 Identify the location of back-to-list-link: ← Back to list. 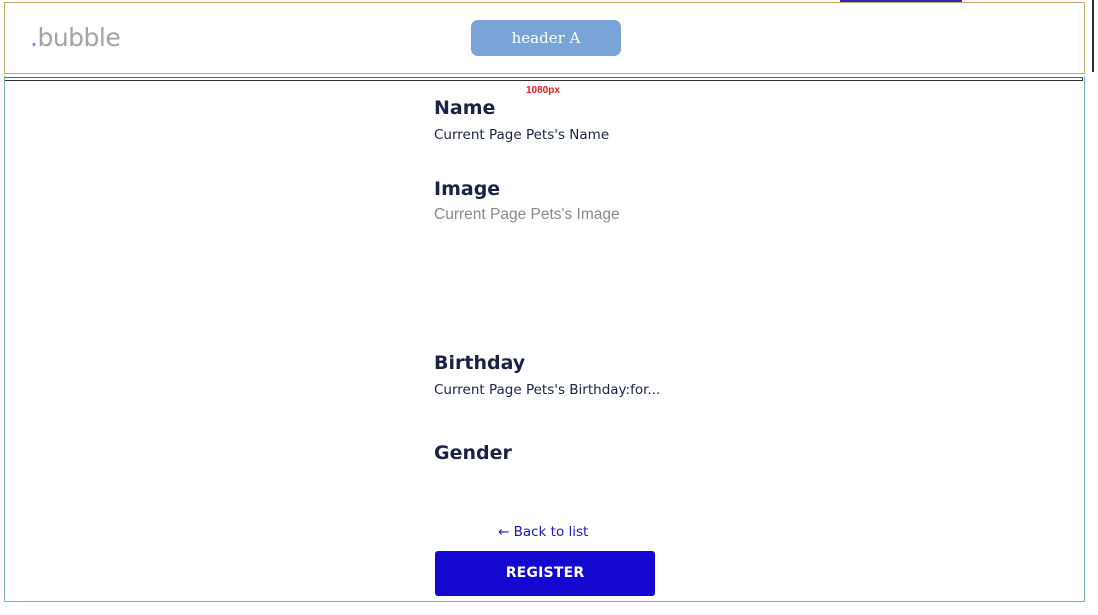
(543, 532).